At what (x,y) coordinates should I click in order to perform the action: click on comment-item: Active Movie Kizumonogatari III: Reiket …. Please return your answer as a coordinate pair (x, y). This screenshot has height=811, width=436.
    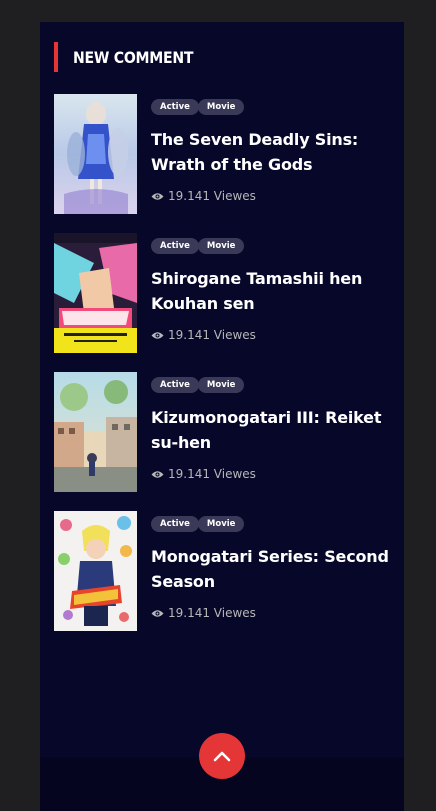
    Looking at the image, I should click on (224, 432).